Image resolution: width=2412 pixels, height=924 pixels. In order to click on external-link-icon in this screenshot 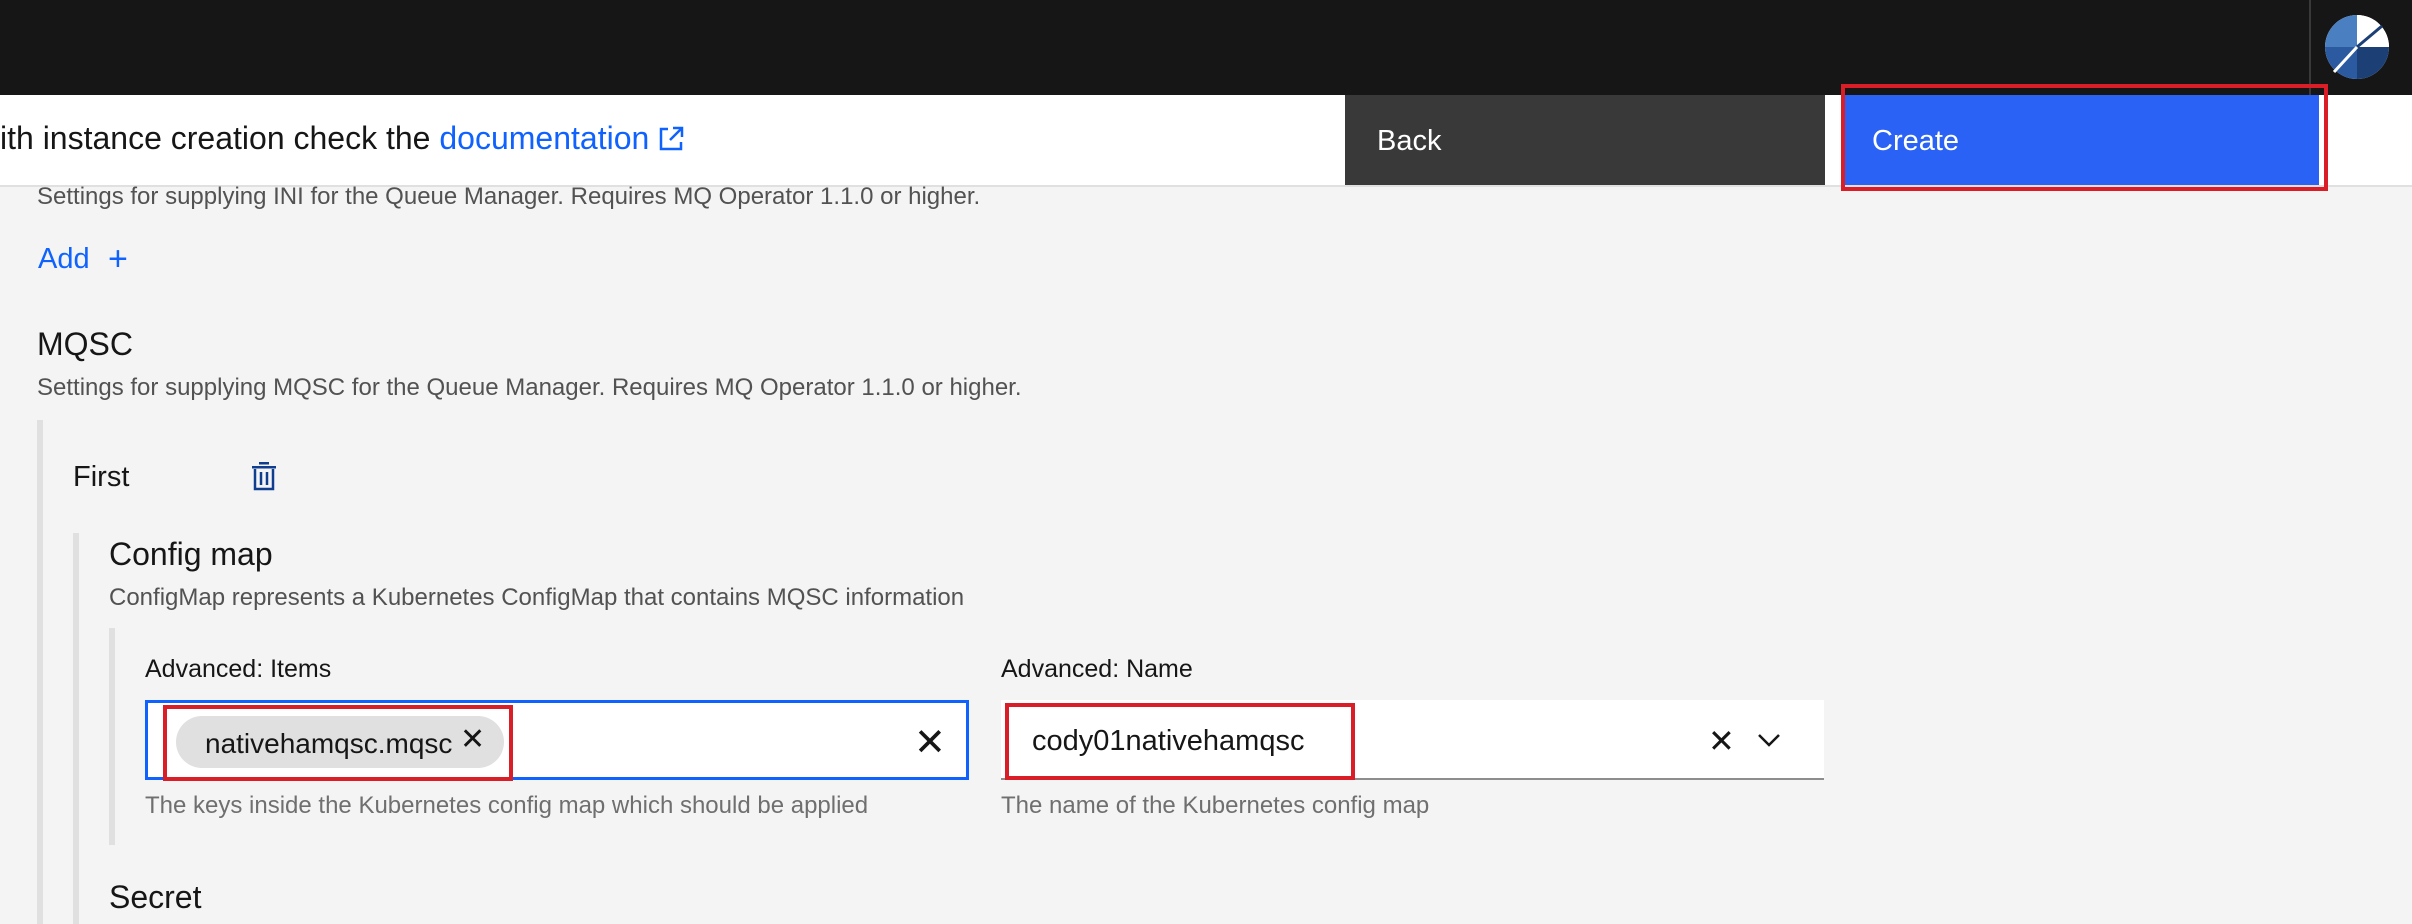, I will do `click(672, 138)`.